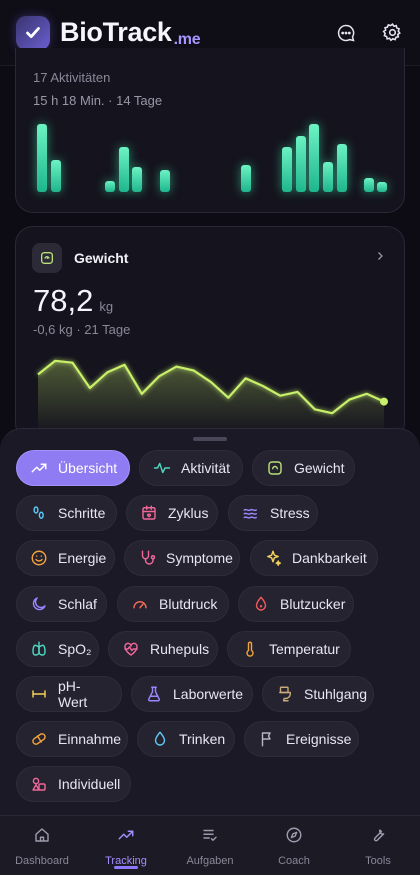  I want to click on category-chip-16: Laborwerte, so click(192, 694).